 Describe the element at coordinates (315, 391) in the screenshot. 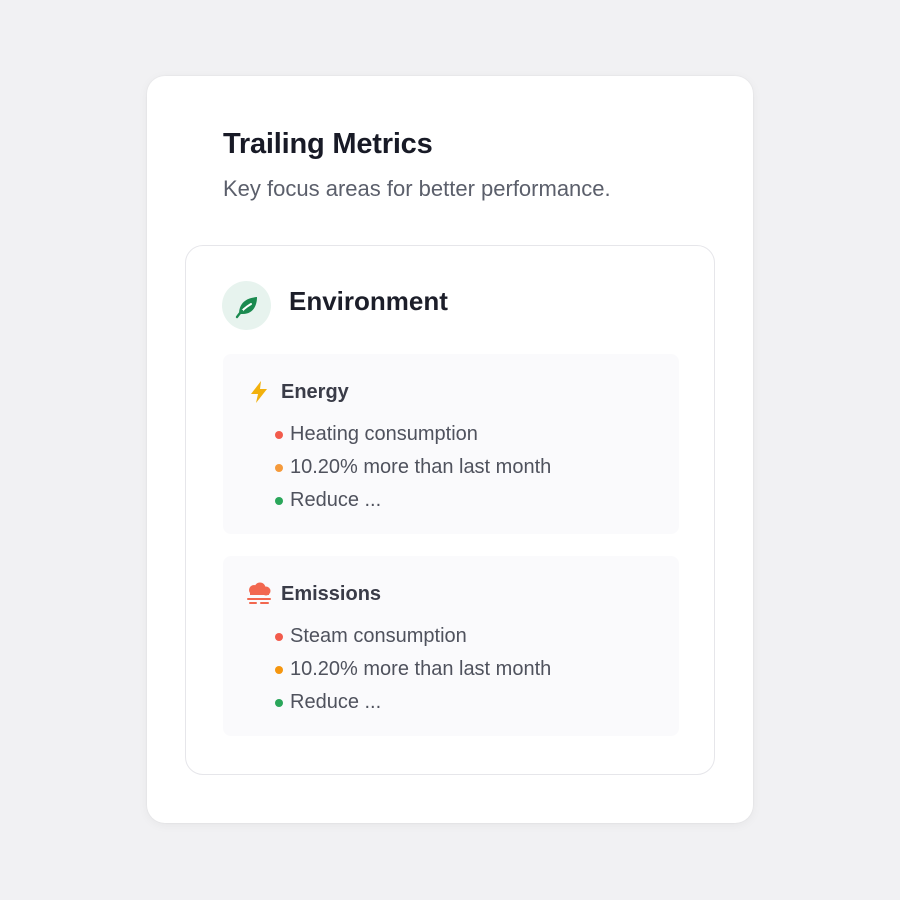

I see `metric-title: Energy` at that location.